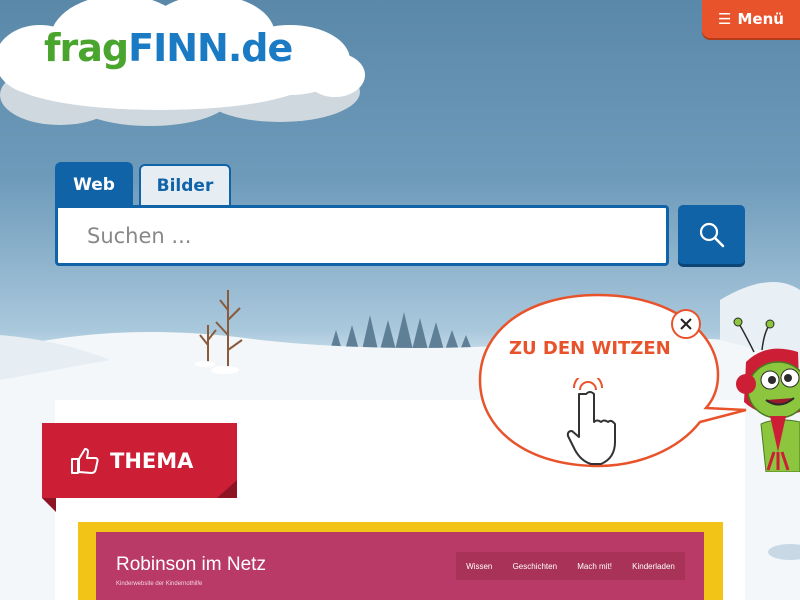 The height and width of the screenshot is (600, 800). I want to click on site-logo: fragFINN.de, so click(168, 48).